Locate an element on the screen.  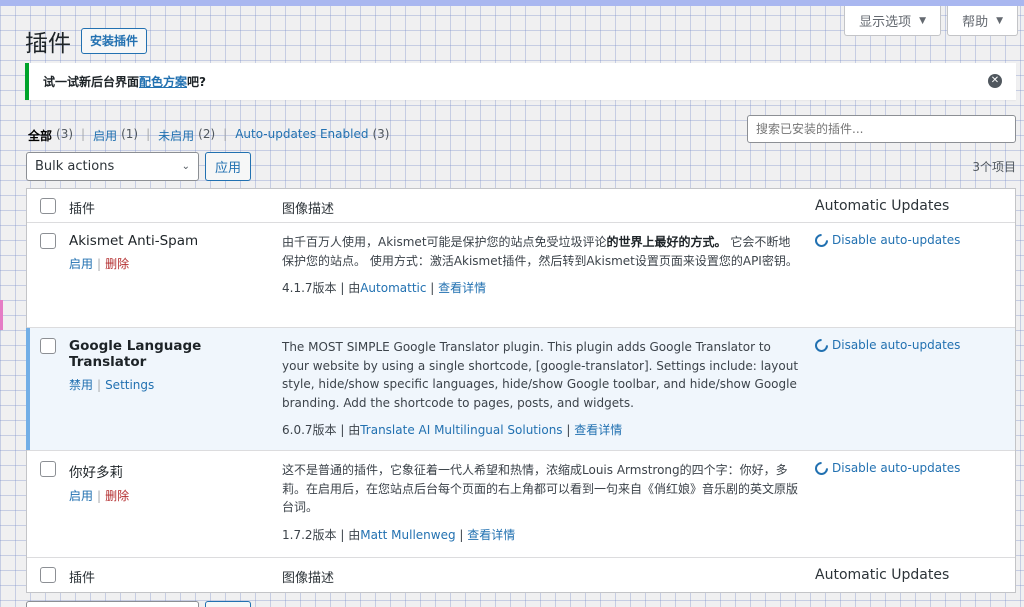
add-plugin-button: 安装插件 is located at coordinates (114, 41).